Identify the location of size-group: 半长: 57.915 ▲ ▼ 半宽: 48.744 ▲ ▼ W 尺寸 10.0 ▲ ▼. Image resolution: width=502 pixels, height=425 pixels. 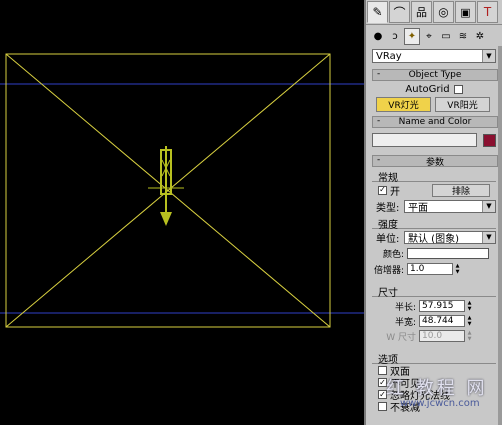
(434, 319).